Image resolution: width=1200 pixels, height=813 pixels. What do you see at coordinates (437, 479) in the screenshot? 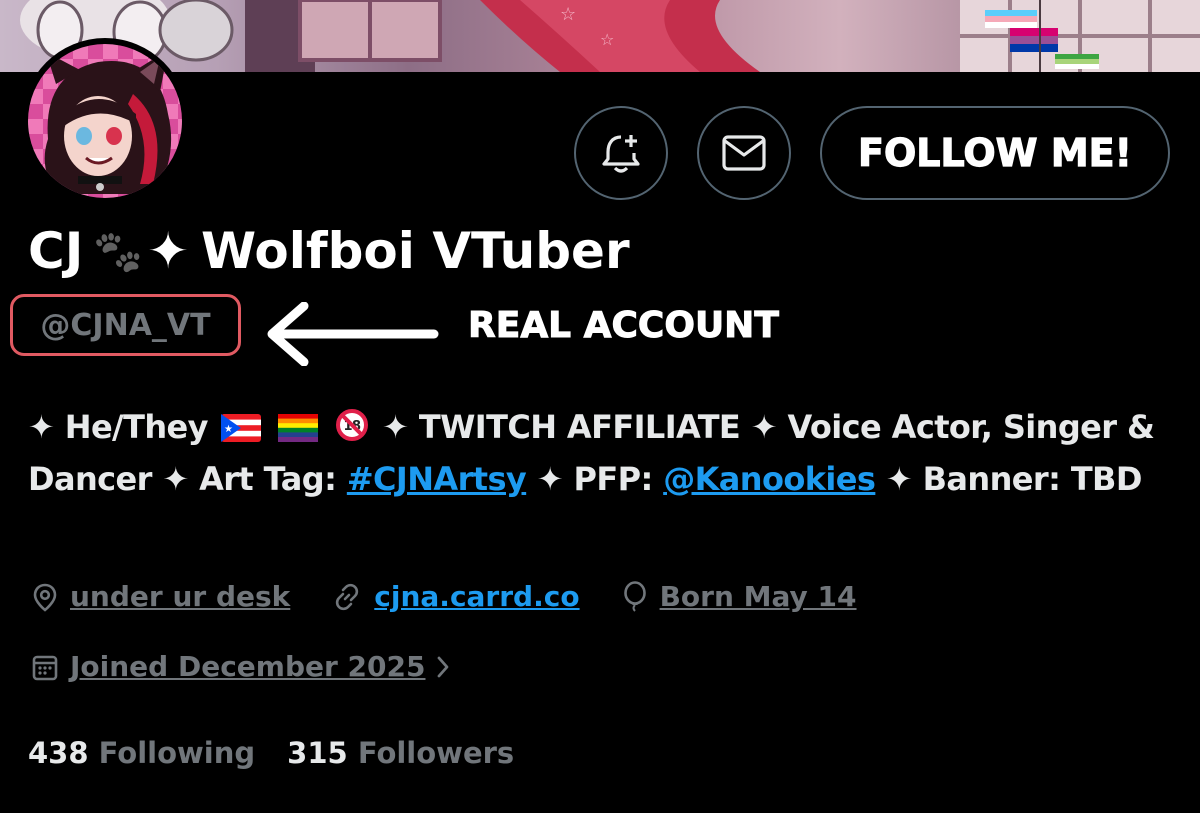
I see `art-tag-link: #CJNArtsy` at bounding box center [437, 479].